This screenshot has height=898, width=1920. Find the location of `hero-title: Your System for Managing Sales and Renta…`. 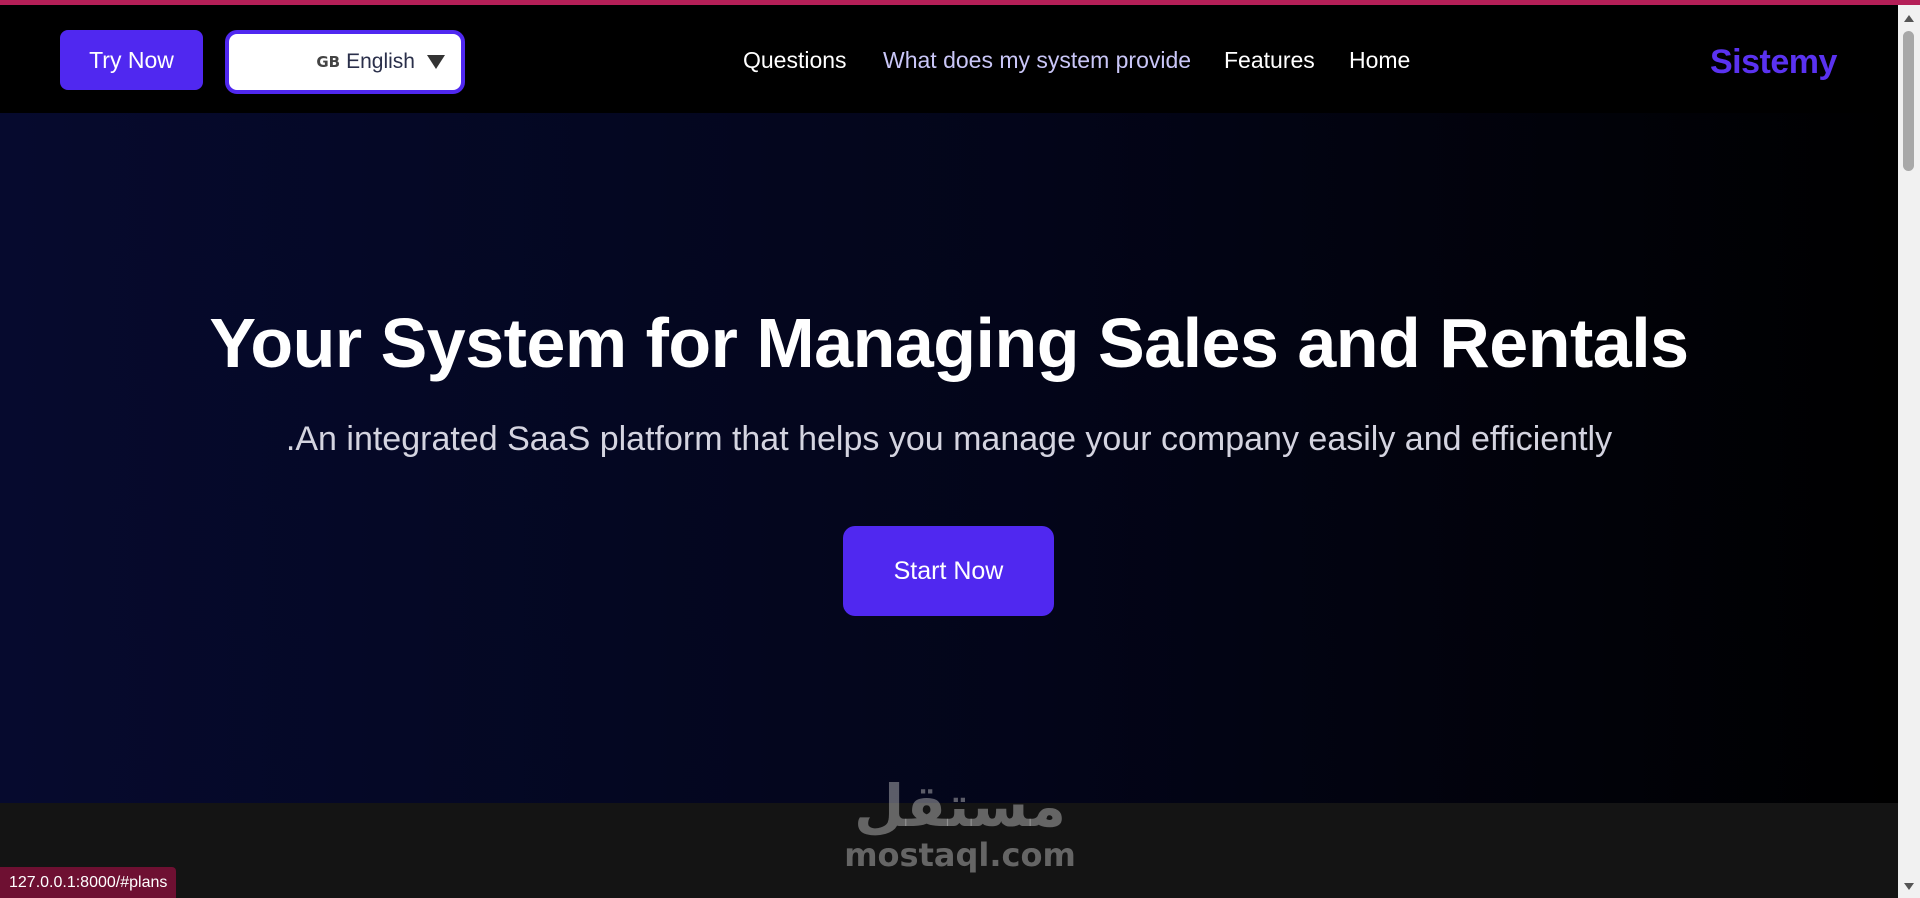

hero-title: Your System for Managing Sales and Renta… is located at coordinates (949, 343).